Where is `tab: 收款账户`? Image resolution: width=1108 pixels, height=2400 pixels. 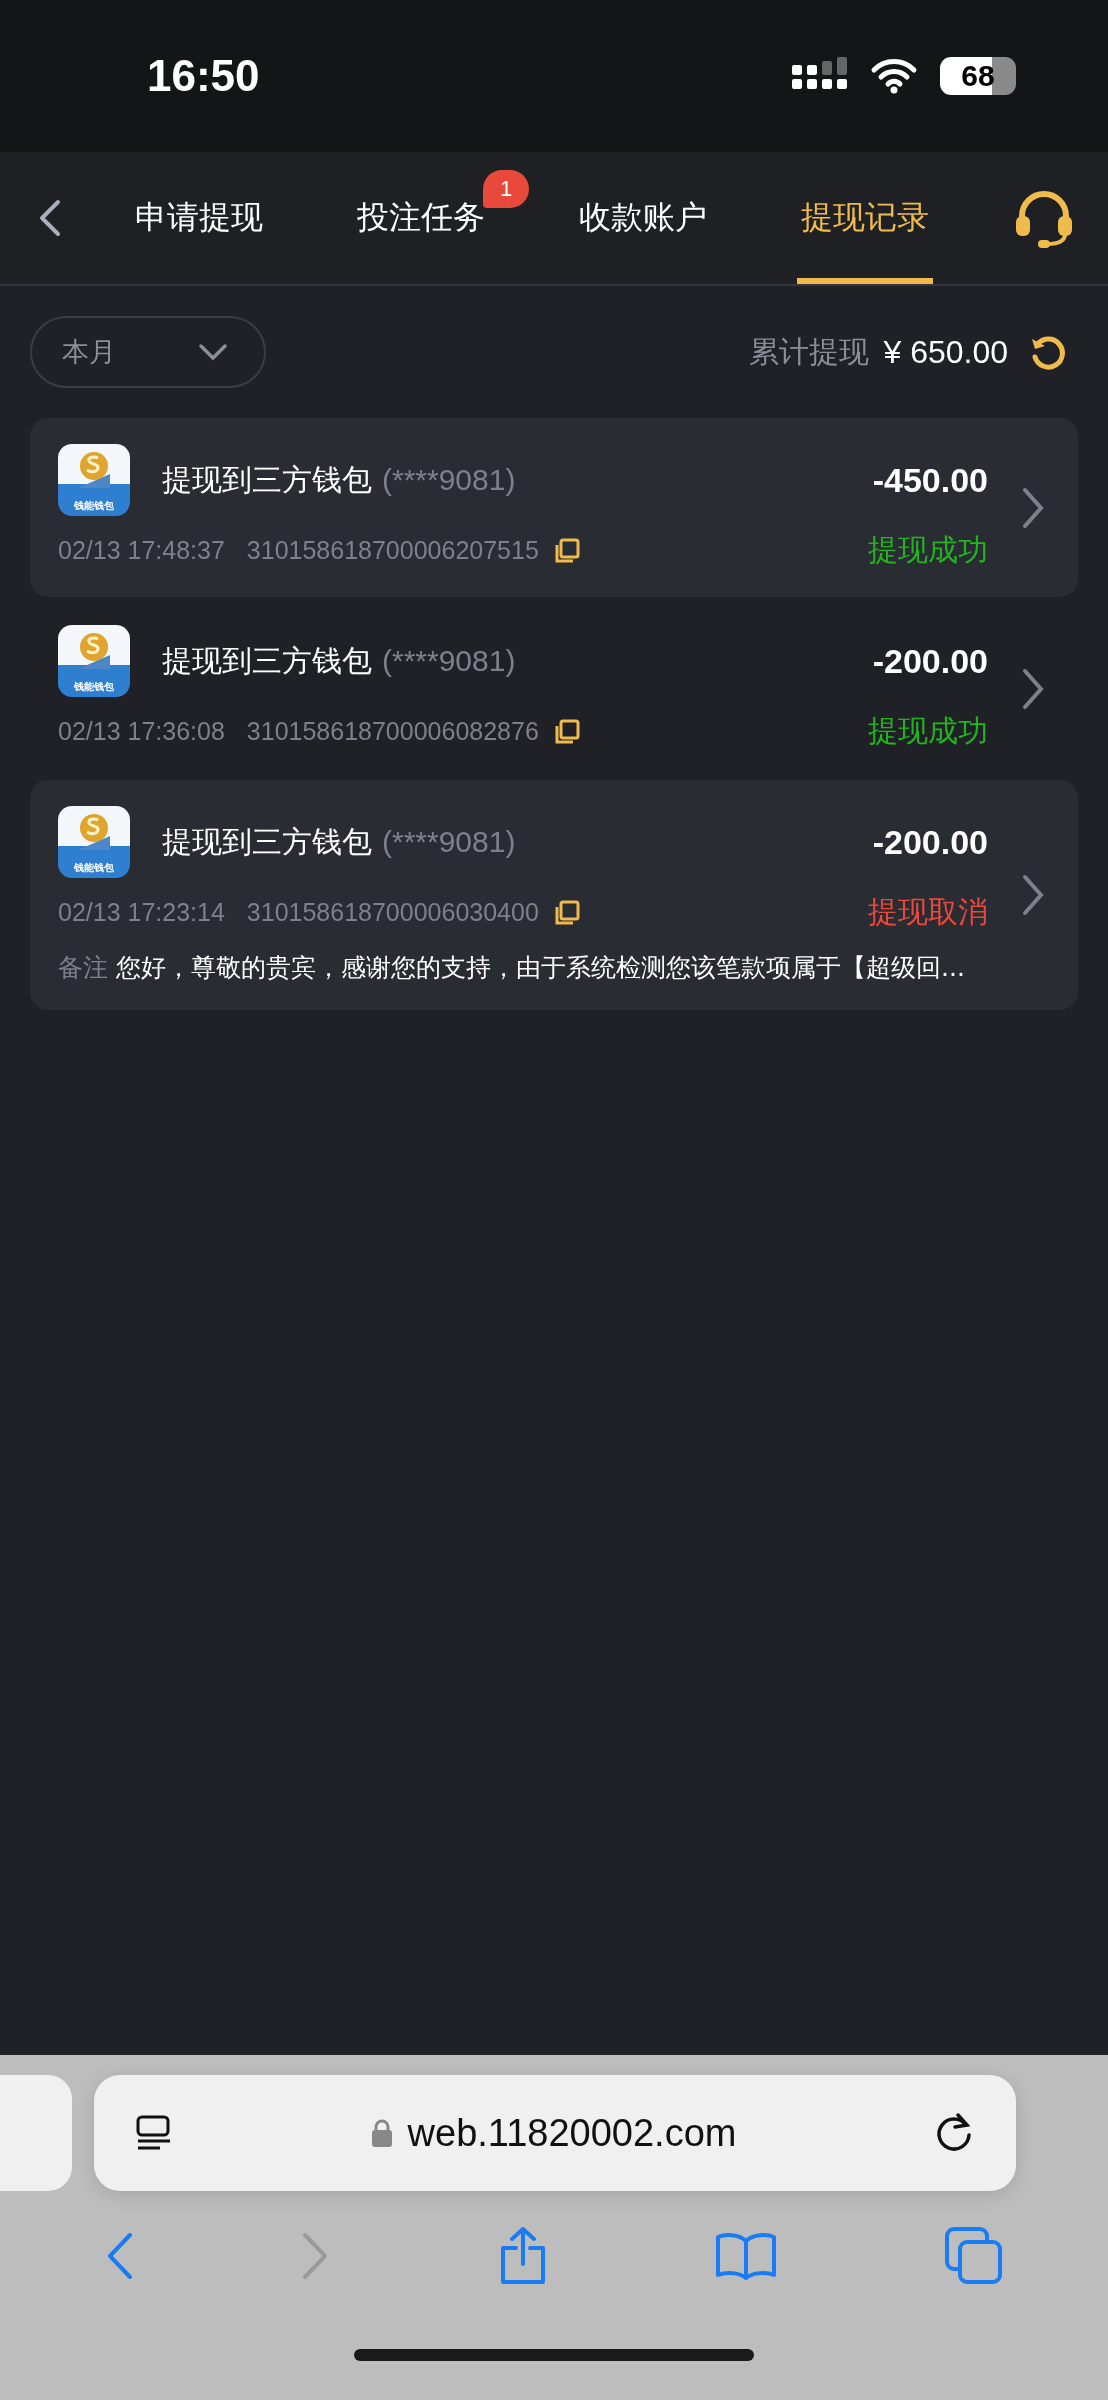 tab: 收款账户 is located at coordinates (643, 218).